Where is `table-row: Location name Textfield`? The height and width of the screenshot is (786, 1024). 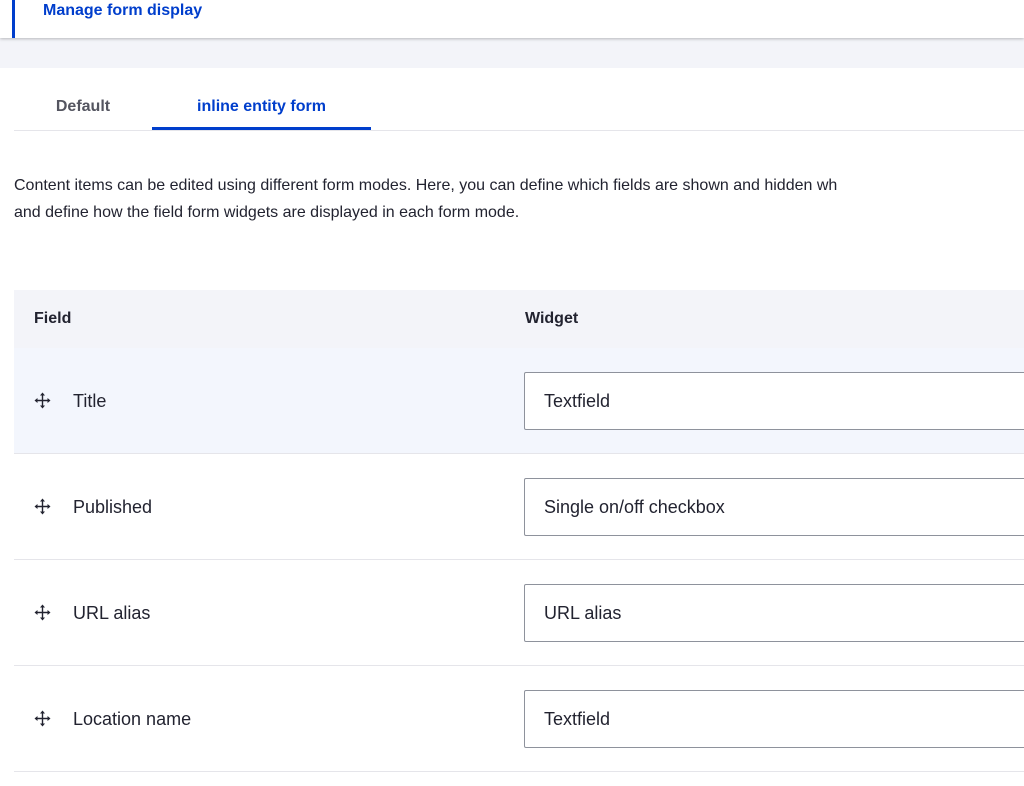
table-row: Location name Textfield is located at coordinates (519, 719).